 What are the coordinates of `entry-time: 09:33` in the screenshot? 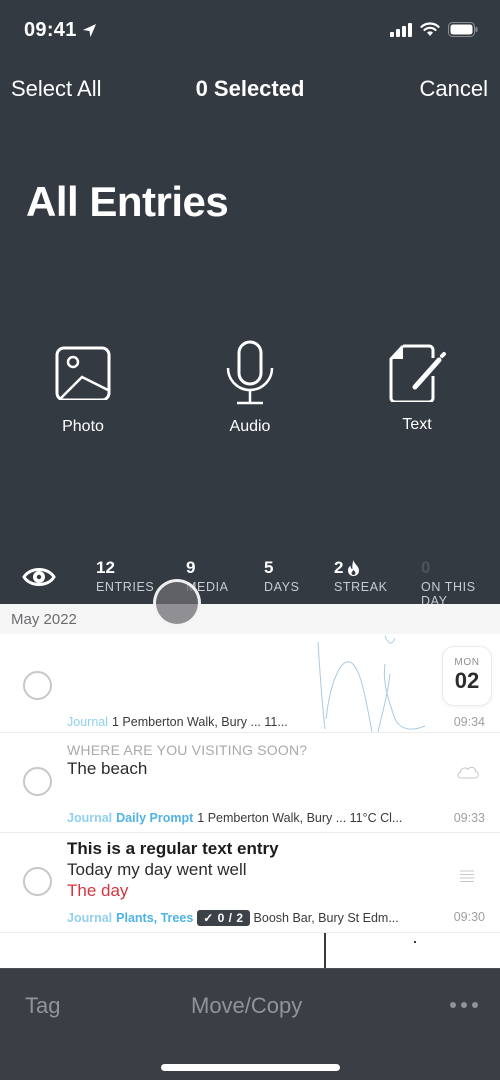 It's located at (469, 818).